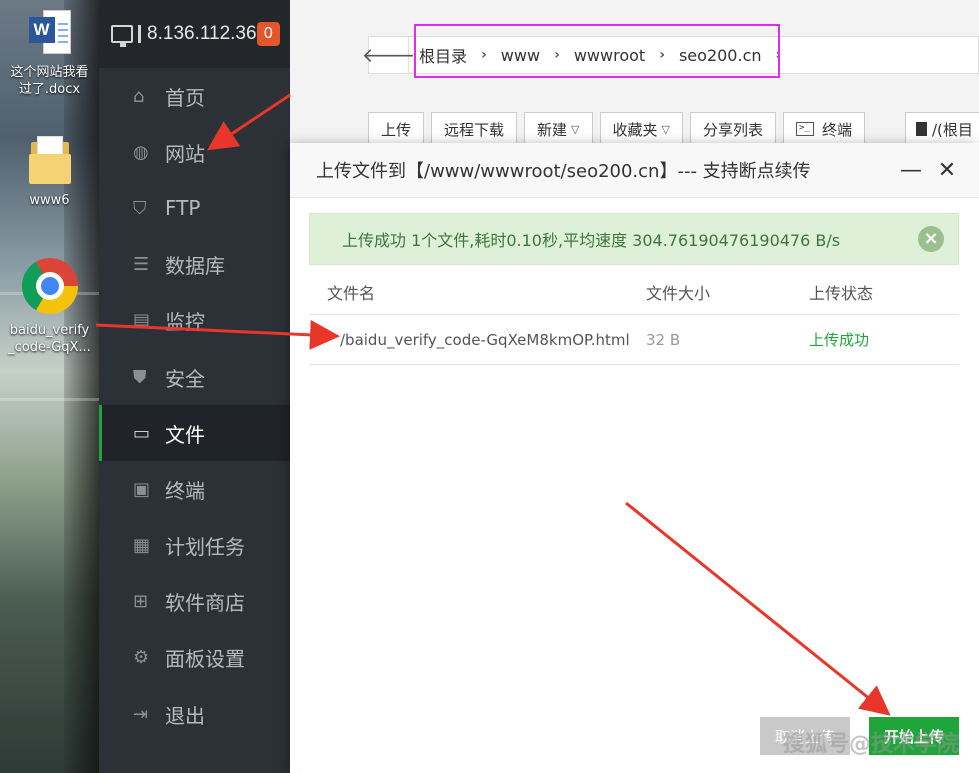  I want to click on sidebar-item-cron: ▦ 计划任务, so click(194, 546).